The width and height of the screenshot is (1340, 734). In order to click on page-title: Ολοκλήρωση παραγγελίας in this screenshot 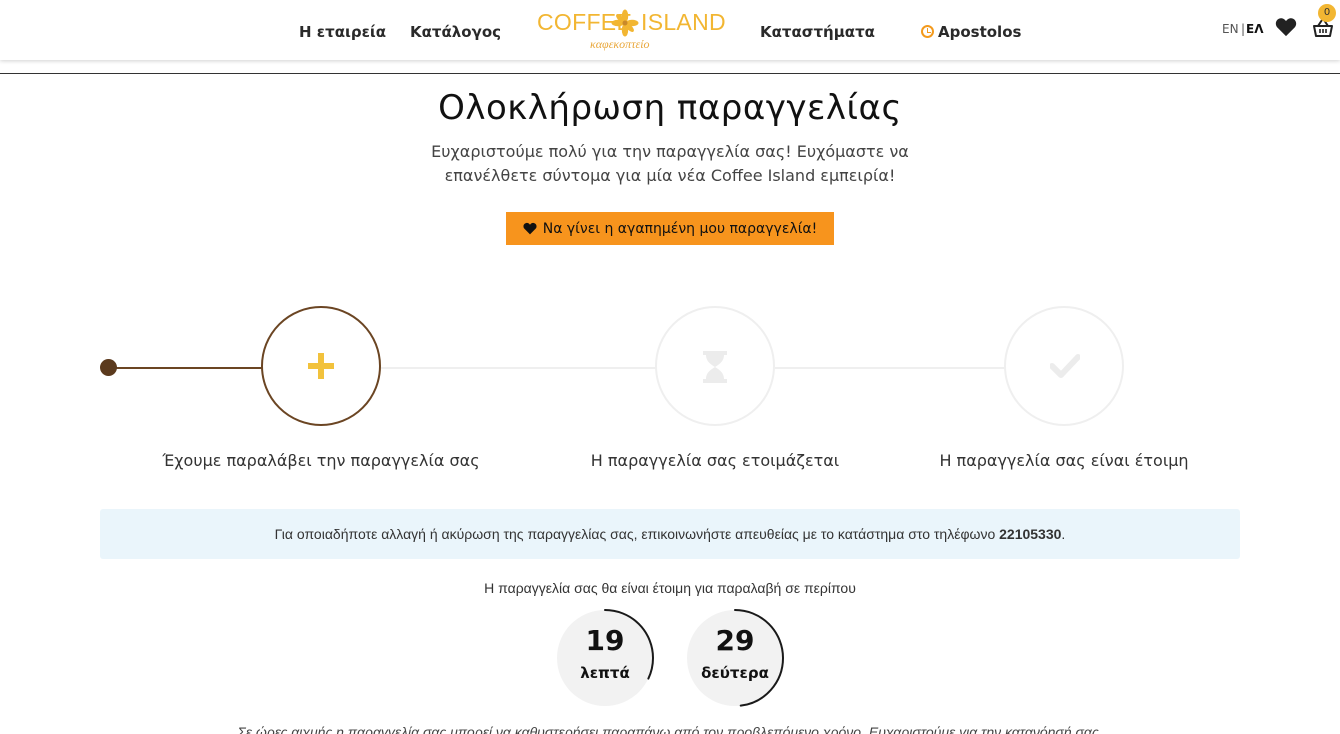, I will do `click(670, 108)`.